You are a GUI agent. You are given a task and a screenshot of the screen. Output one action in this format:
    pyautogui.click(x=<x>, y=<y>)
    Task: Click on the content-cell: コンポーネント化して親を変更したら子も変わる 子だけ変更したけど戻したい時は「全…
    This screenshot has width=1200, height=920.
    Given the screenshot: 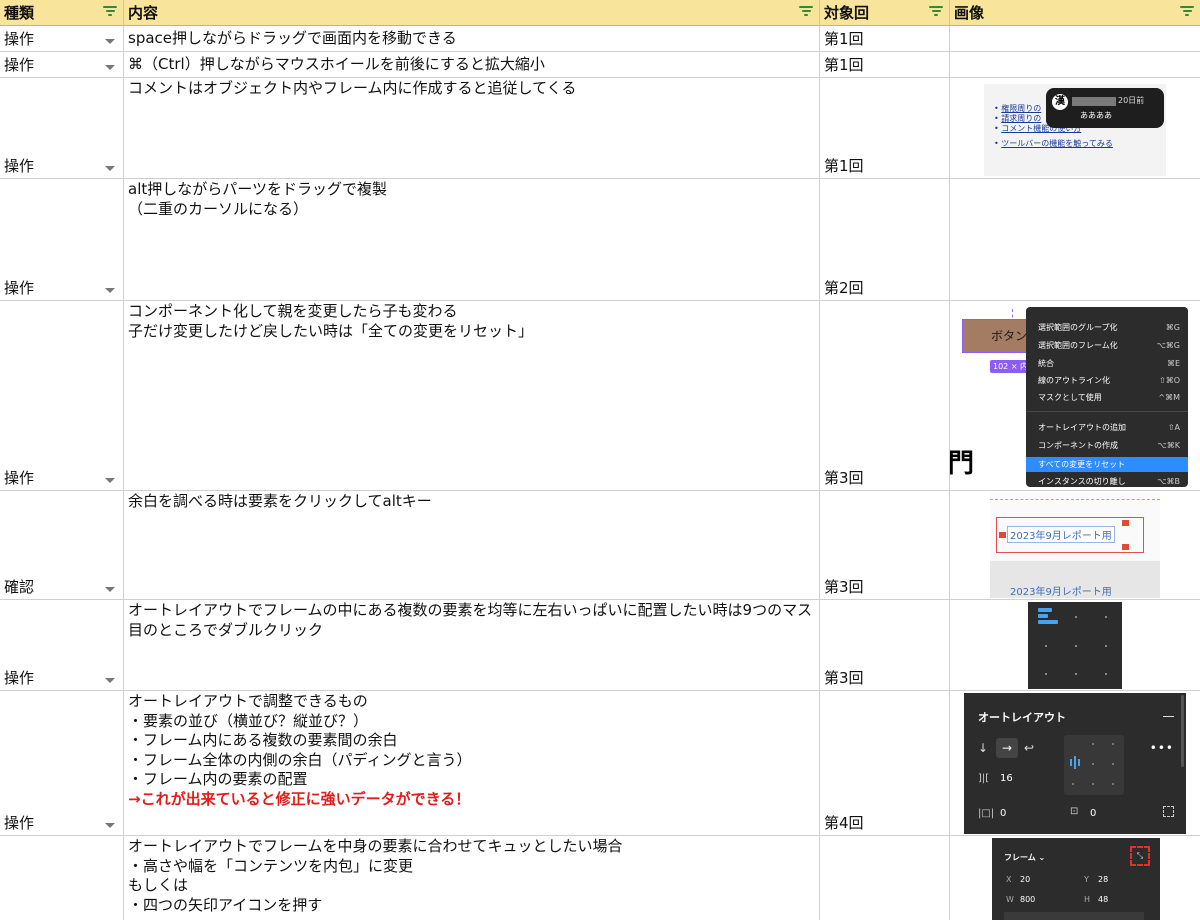 What is the action you would take?
    pyautogui.click(x=472, y=395)
    